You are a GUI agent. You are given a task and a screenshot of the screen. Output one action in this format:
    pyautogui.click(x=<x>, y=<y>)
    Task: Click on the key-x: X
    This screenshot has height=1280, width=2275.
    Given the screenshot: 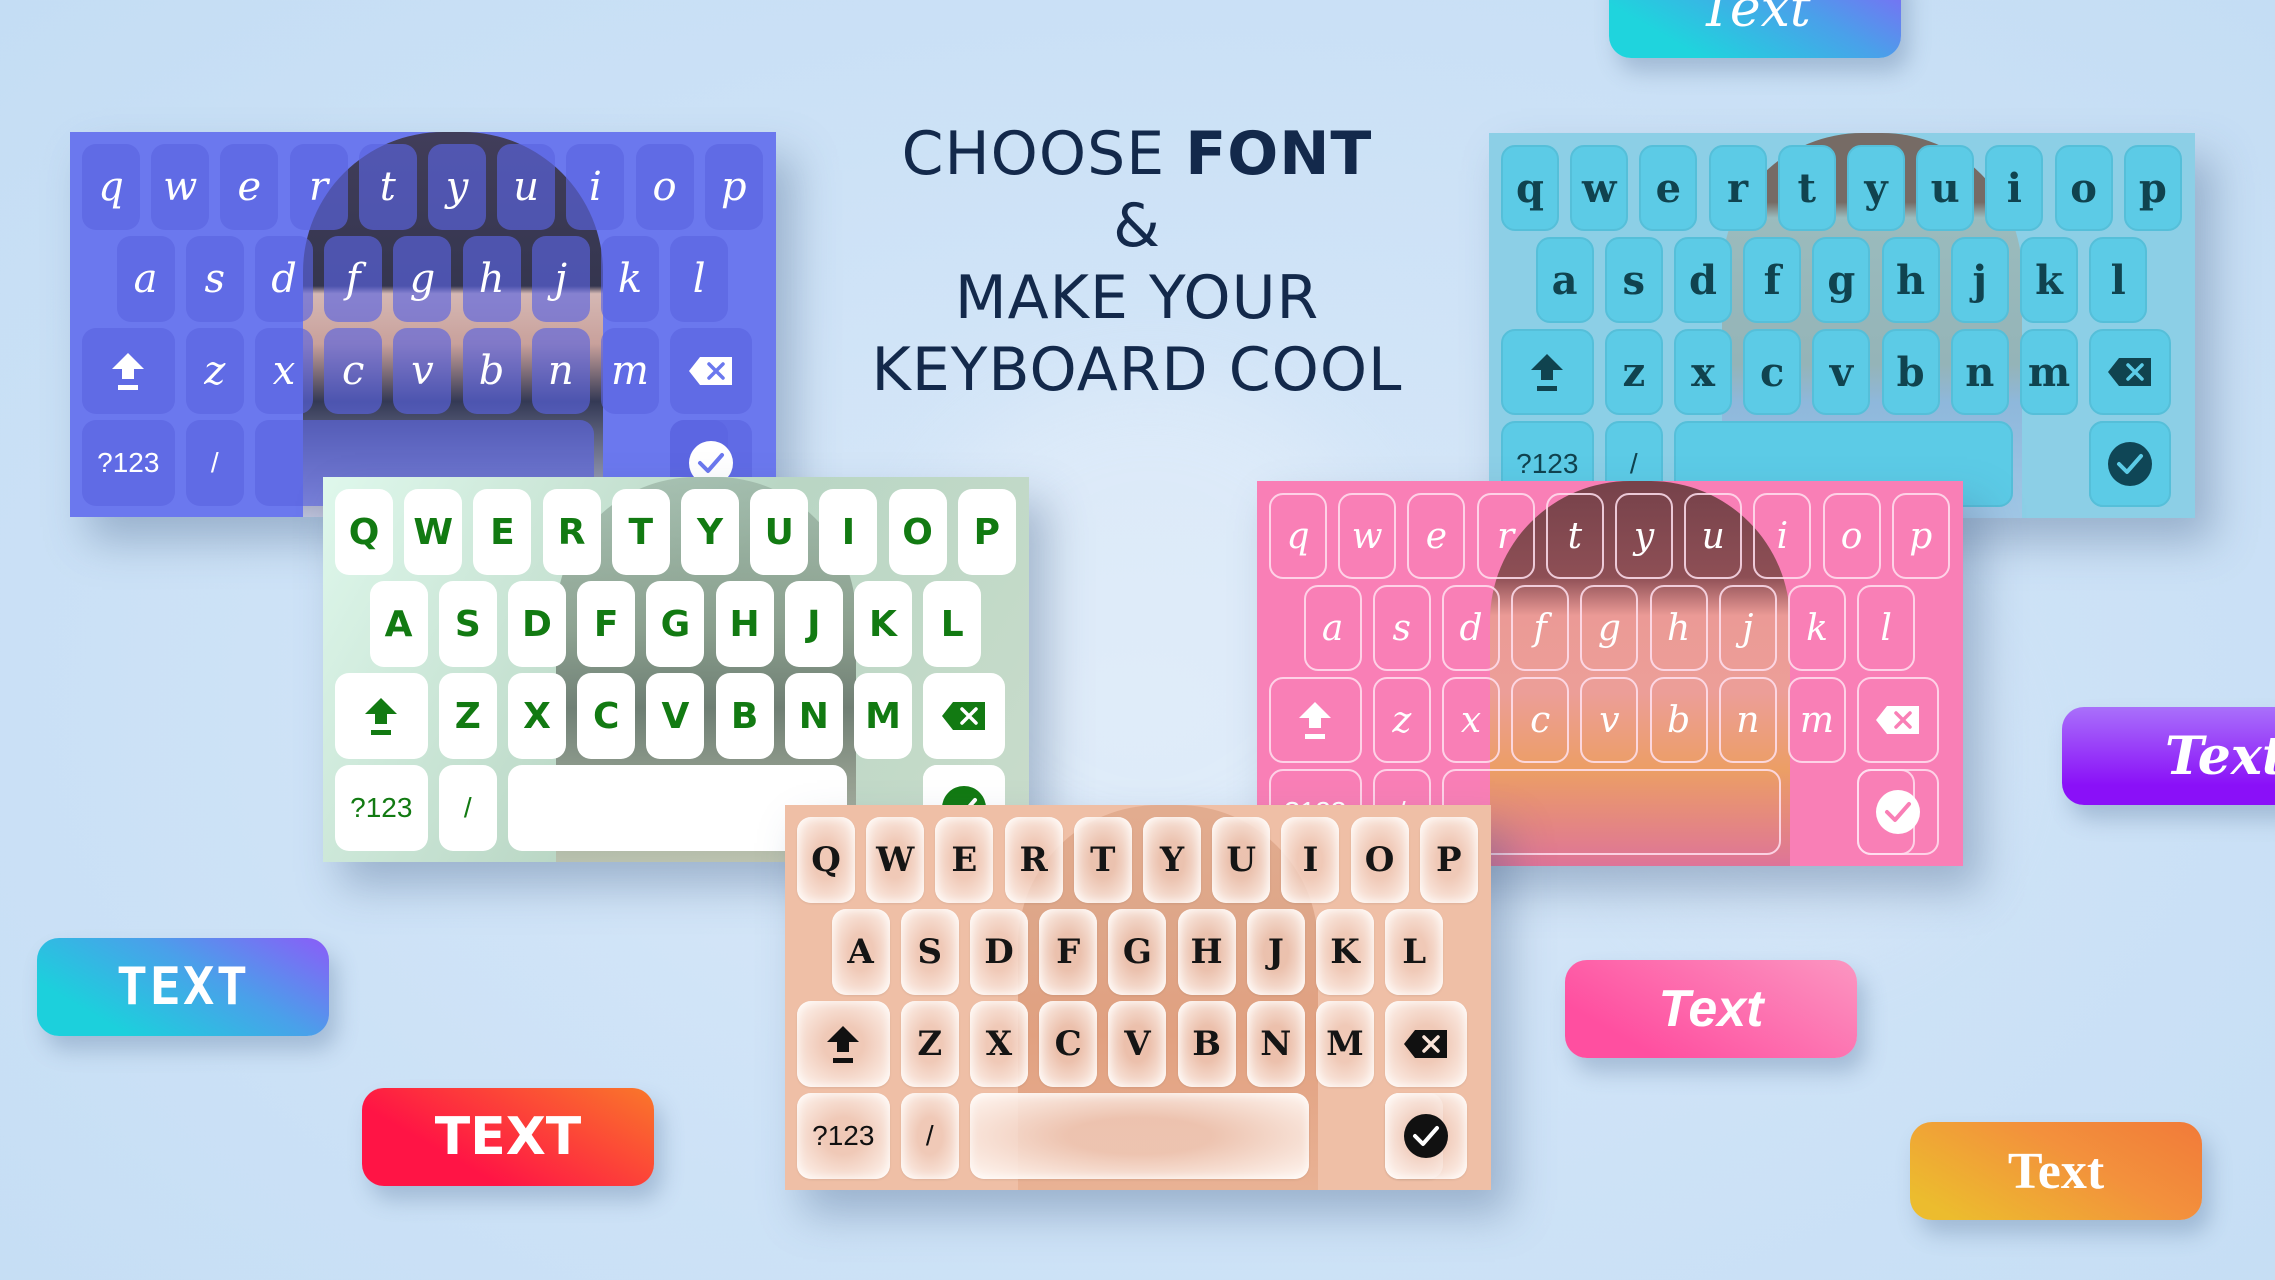 What is the action you would take?
    pyautogui.click(x=537, y=716)
    